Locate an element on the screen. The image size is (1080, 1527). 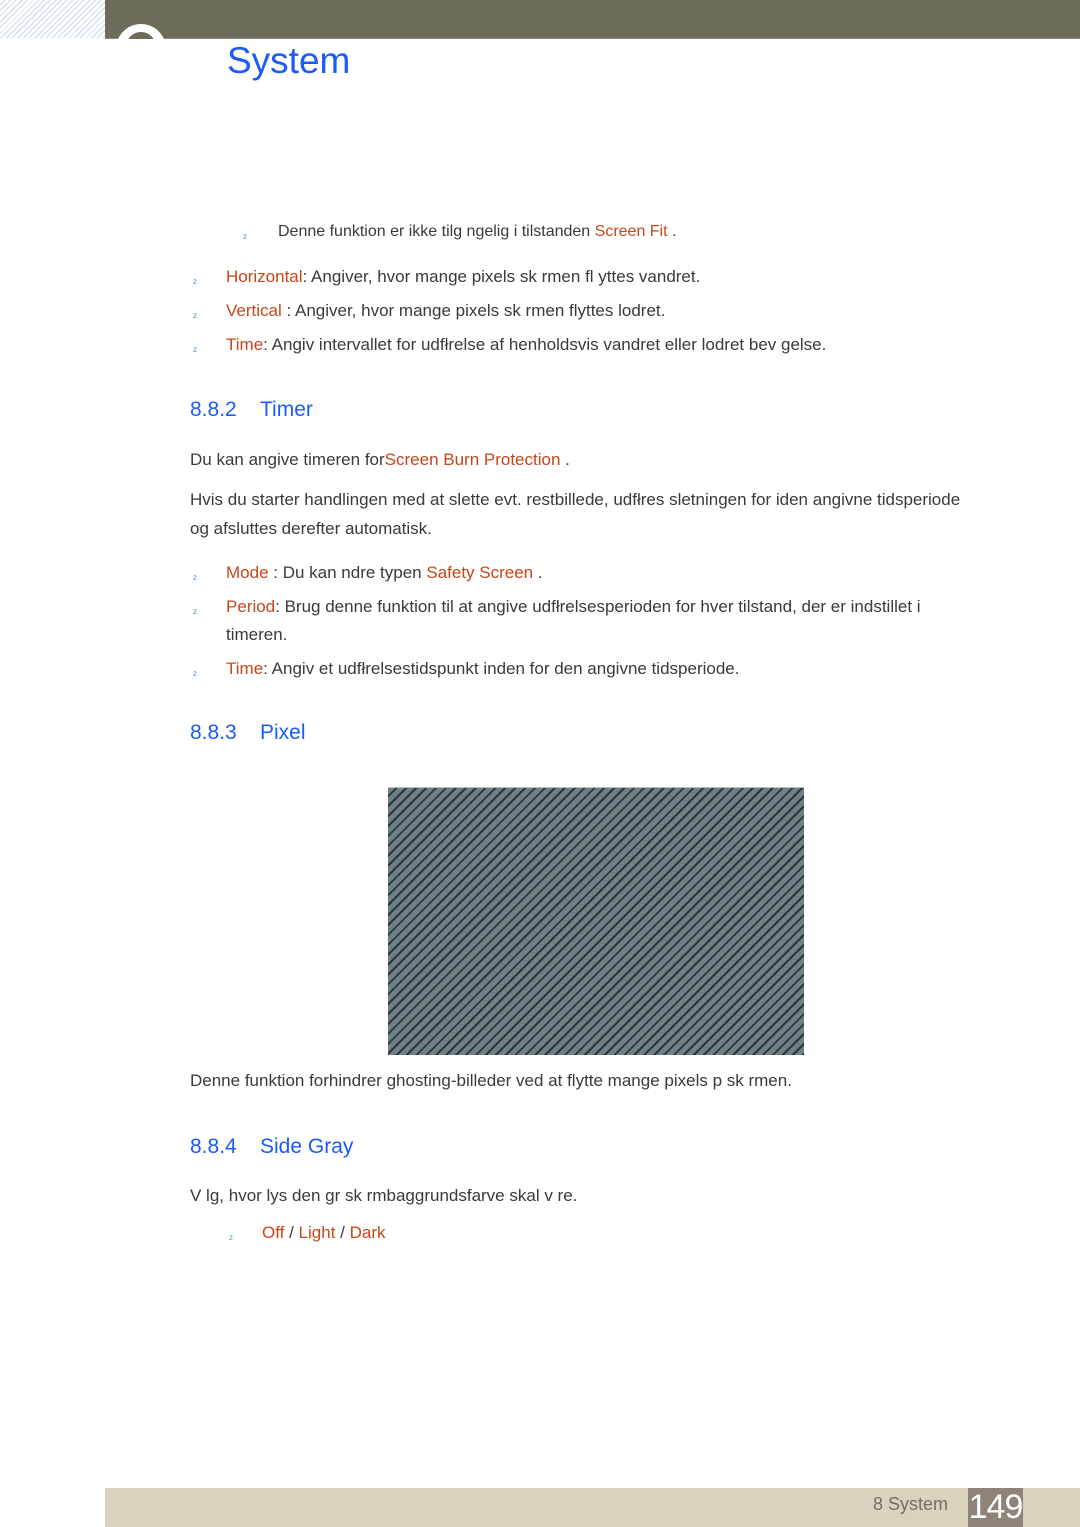
pixel-shift-pattern-image is located at coordinates (596, 921).